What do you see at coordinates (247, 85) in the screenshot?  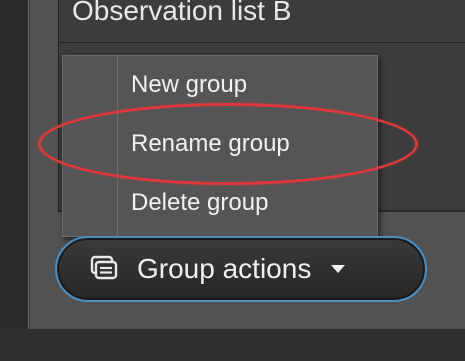 I see `menu-item-new-group: New group` at bounding box center [247, 85].